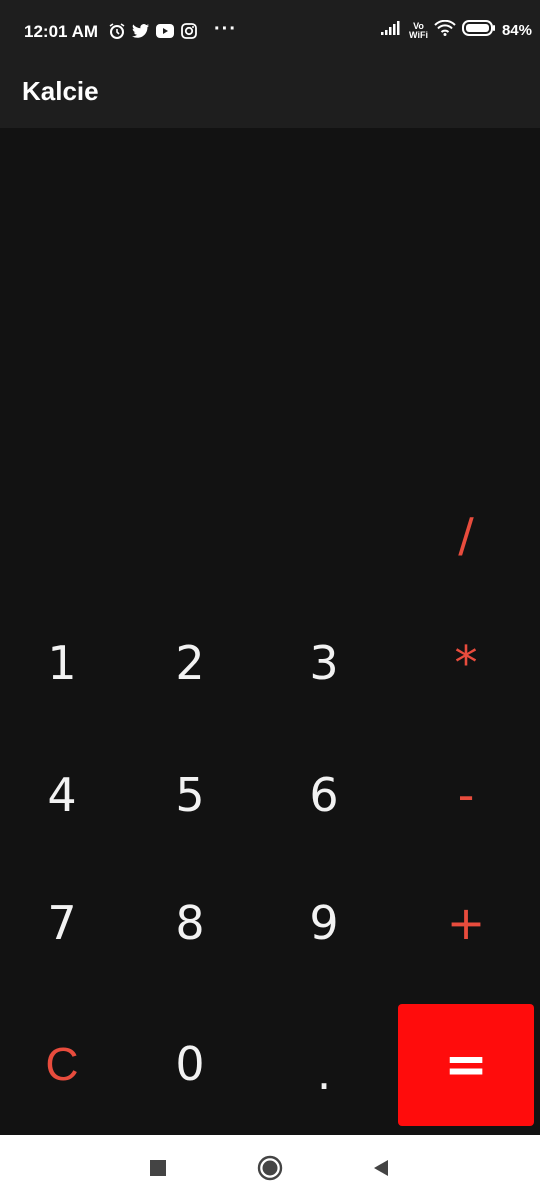 The height and width of the screenshot is (1200, 540). Describe the element at coordinates (478, 30) in the screenshot. I see `battery-icon` at that location.